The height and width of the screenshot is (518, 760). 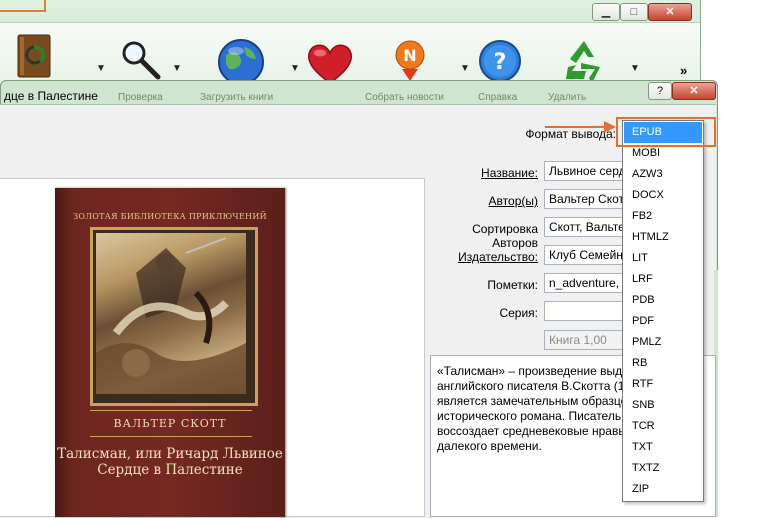 I want to click on title-field: Львиное сердце, so click(x=584, y=171).